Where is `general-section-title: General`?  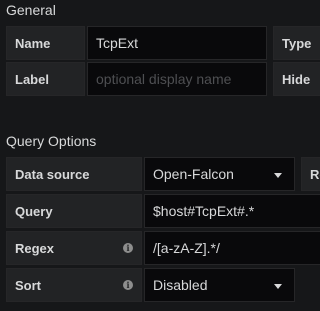 general-section-title: General is located at coordinates (31, 10).